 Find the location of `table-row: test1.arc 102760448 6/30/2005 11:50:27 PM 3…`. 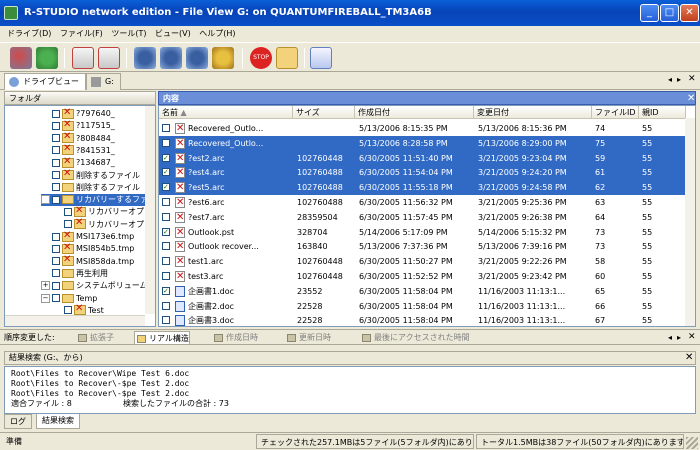

table-row: test1.arc 102760448 6/30/2005 11:50:27 PM 3… is located at coordinates (422, 261).